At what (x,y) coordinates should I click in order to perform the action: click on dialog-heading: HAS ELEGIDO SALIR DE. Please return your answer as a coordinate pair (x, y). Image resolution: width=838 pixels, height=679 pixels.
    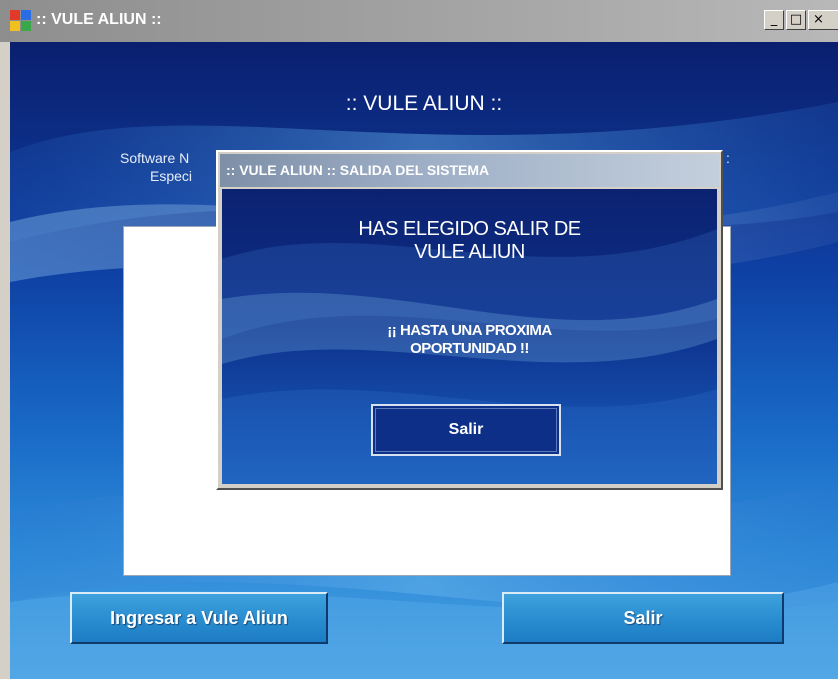
    Looking at the image, I should click on (469, 229).